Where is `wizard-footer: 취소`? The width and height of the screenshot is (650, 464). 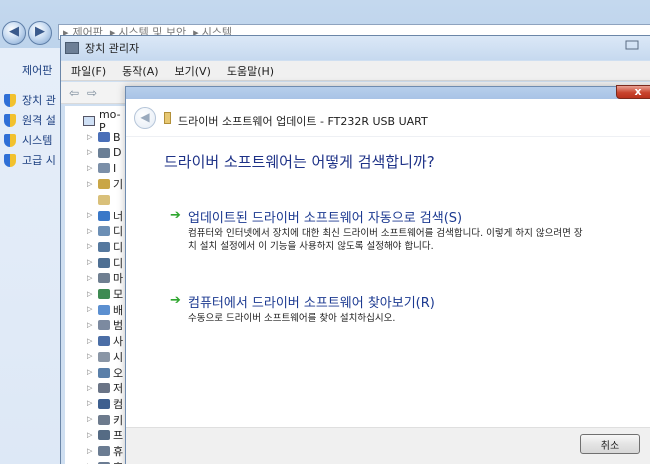 wizard-footer: 취소 is located at coordinates (388, 445).